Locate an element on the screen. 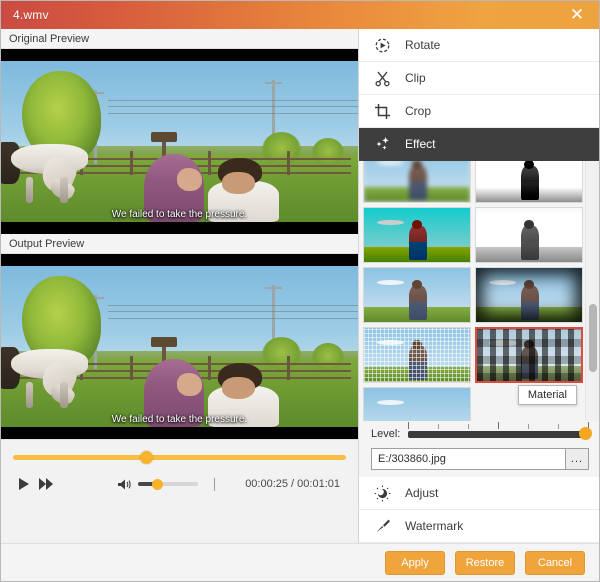 Image resolution: width=600 pixels, height=582 pixels. effect-thumb-blur is located at coordinates (417, 182).